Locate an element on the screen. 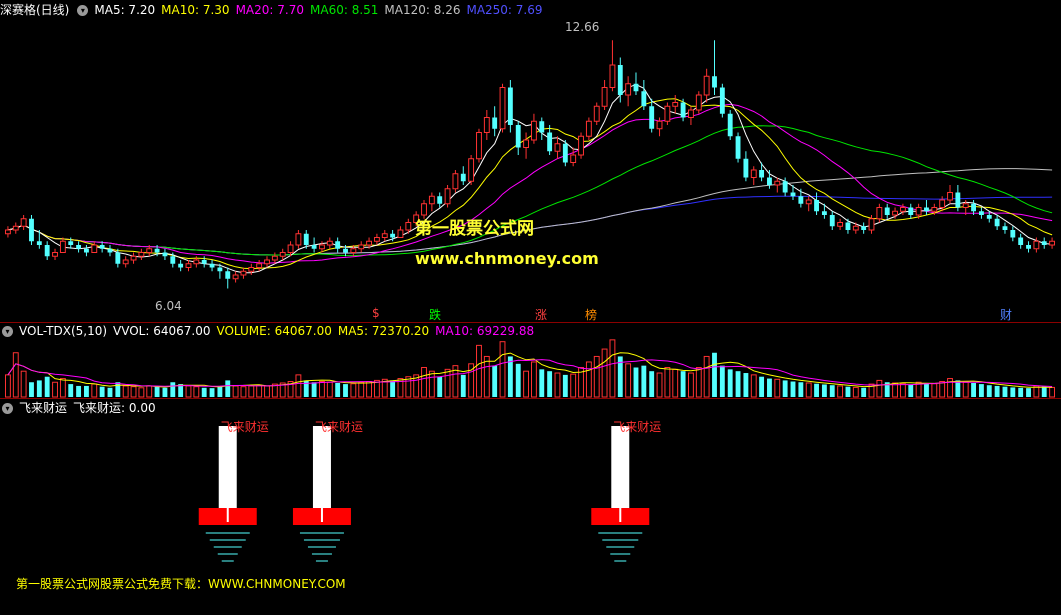 This screenshot has width=1061, height=615. event-marker-rise: 涨 is located at coordinates (541, 314).